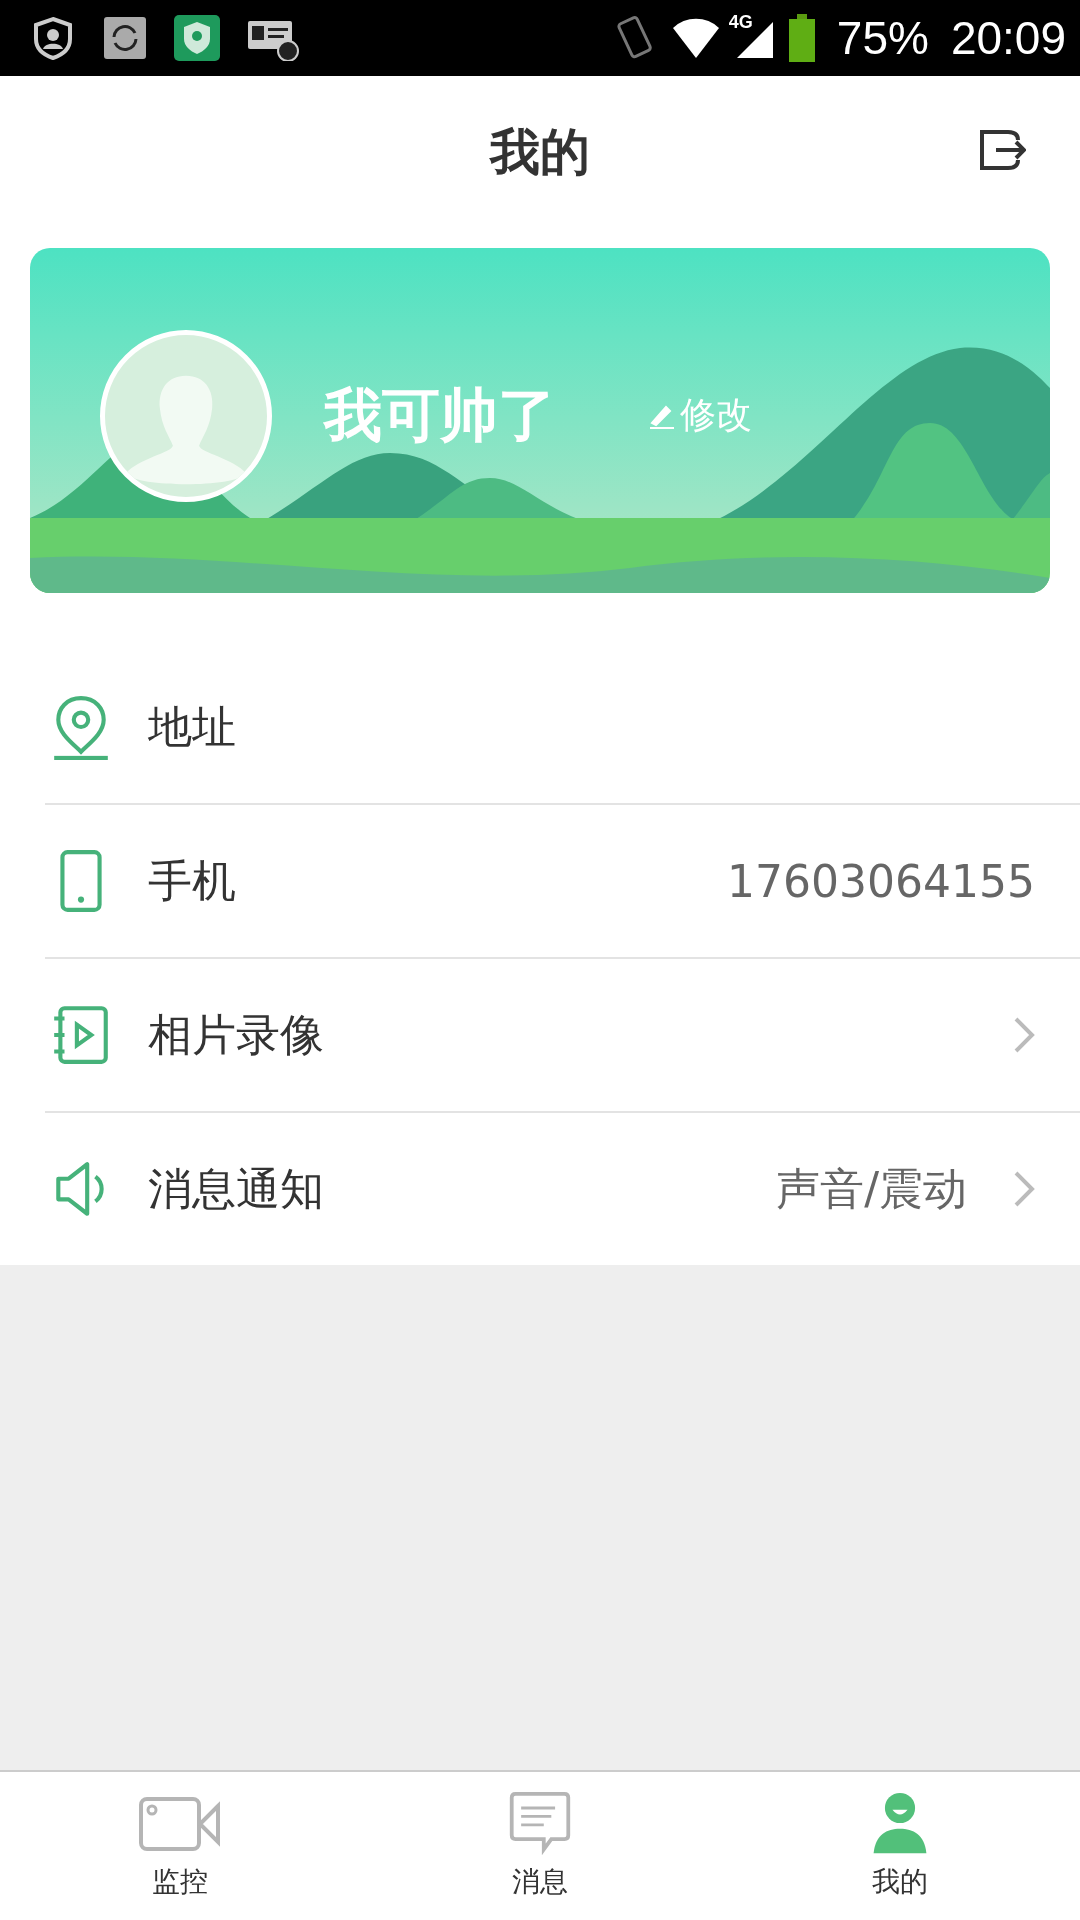 This screenshot has height=1920, width=1080. I want to click on menu-row: 手机 17603064155, so click(562, 882).